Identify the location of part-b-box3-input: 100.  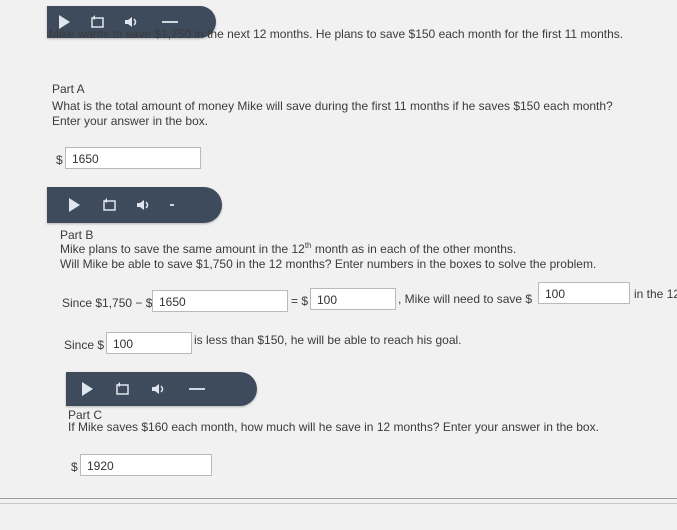
(584, 293).